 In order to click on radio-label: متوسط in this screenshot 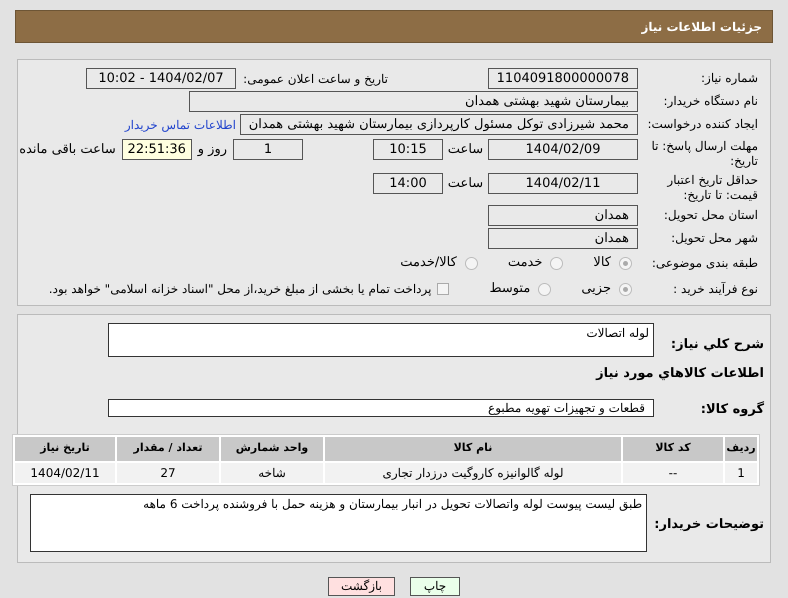, I will do `click(509, 289)`.